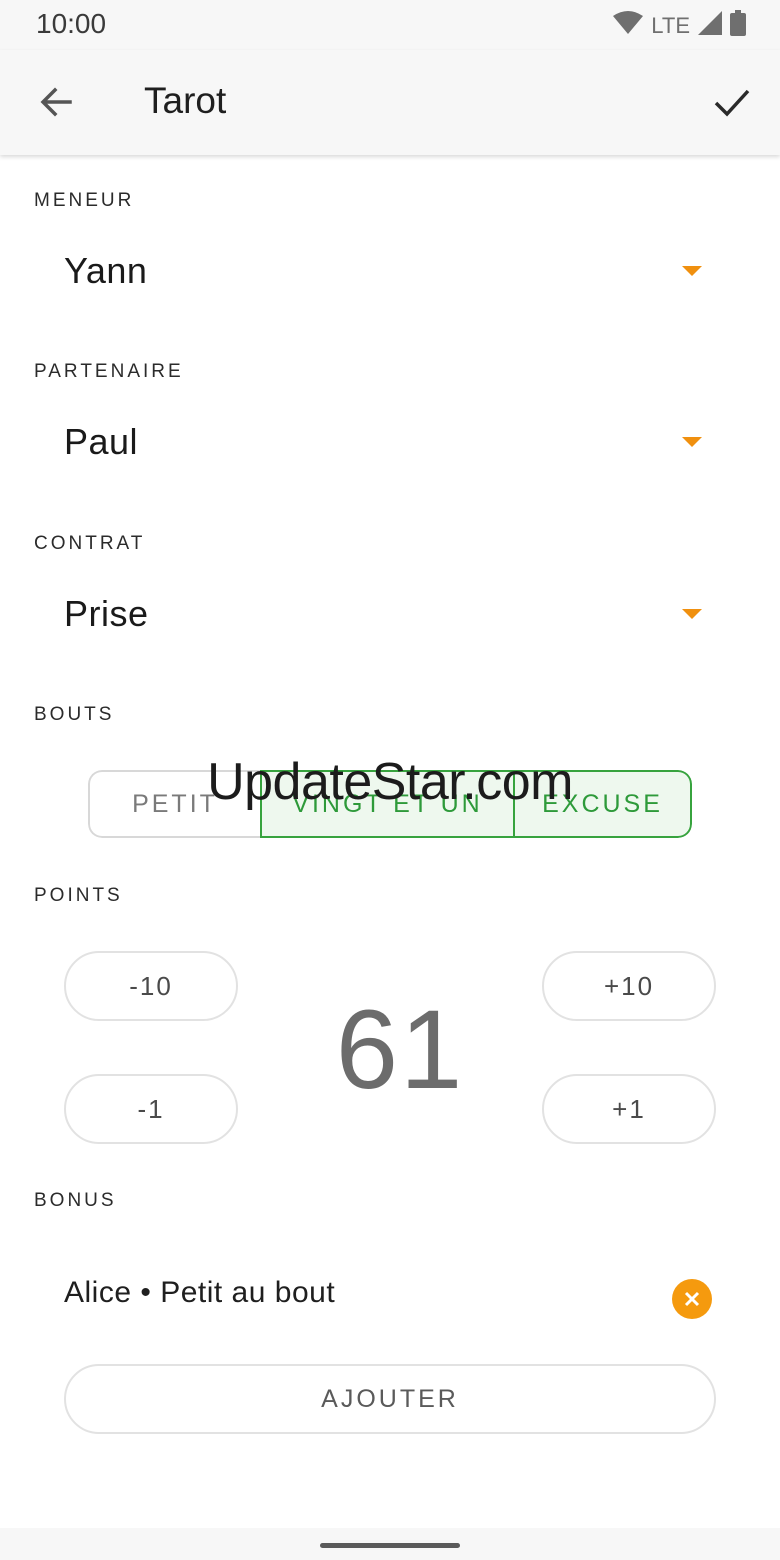 The width and height of the screenshot is (780, 1560). What do you see at coordinates (389, 442) in the screenshot?
I see `partenaire-dropdown: Paul` at bounding box center [389, 442].